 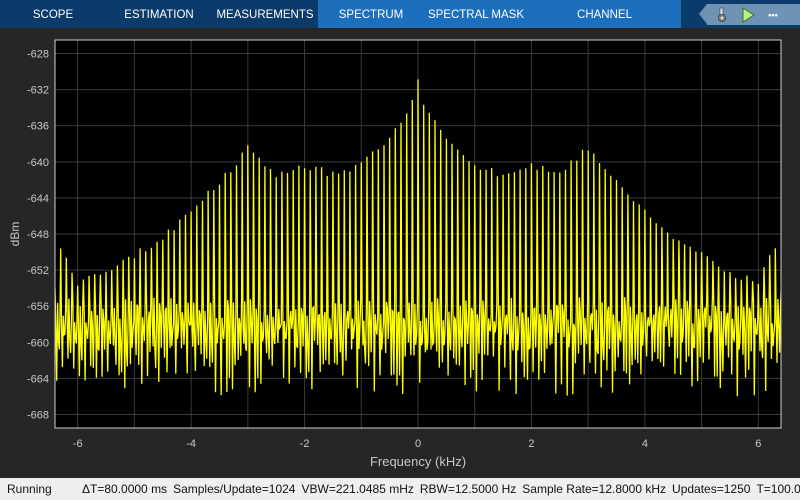 What do you see at coordinates (38, 343) in the screenshot?
I see `y-tick-label: -660` at bounding box center [38, 343].